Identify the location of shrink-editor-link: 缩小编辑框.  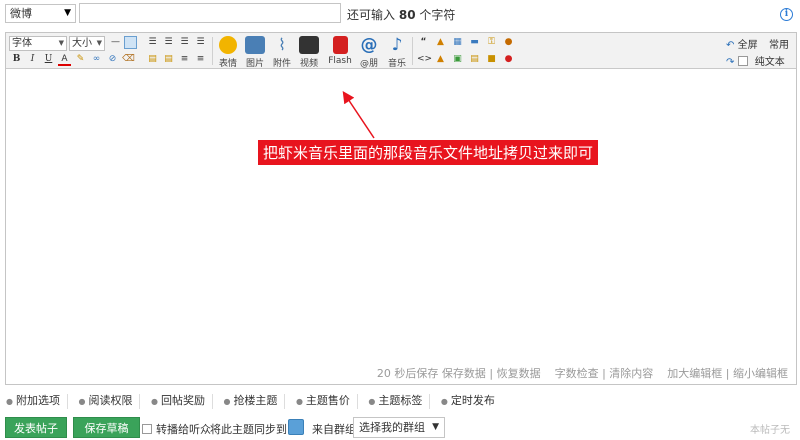
(760, 373).